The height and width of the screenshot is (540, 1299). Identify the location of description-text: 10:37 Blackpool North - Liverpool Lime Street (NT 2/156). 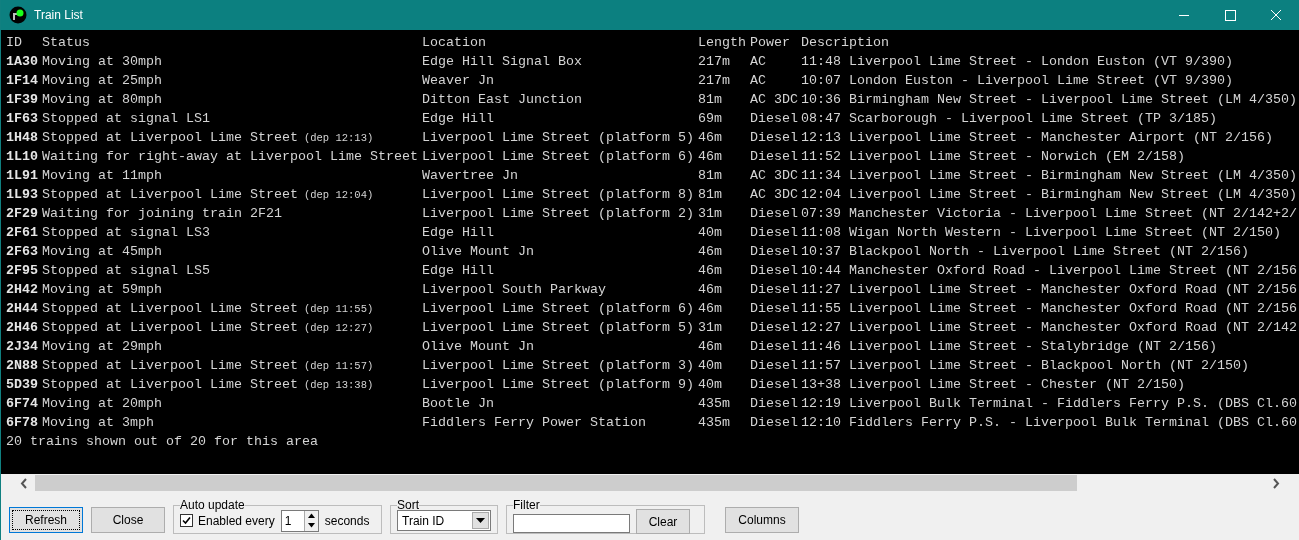
(1025, 252).